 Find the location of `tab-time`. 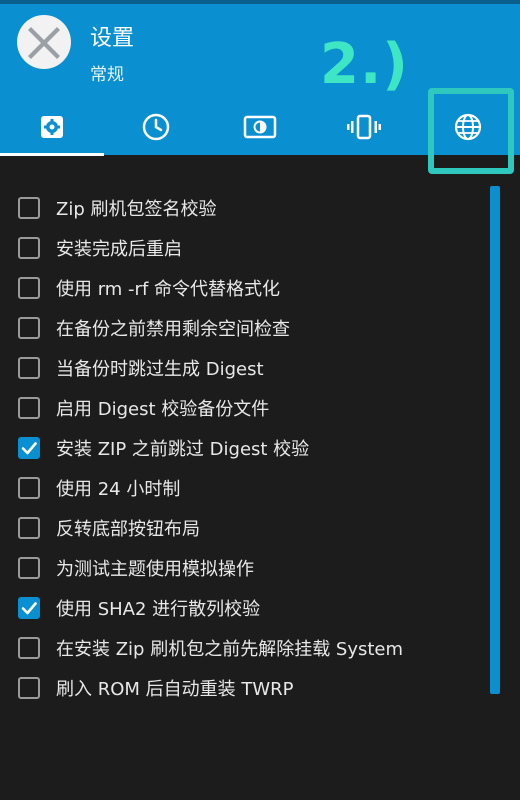

tab-time is located at coordinates (156, 127).